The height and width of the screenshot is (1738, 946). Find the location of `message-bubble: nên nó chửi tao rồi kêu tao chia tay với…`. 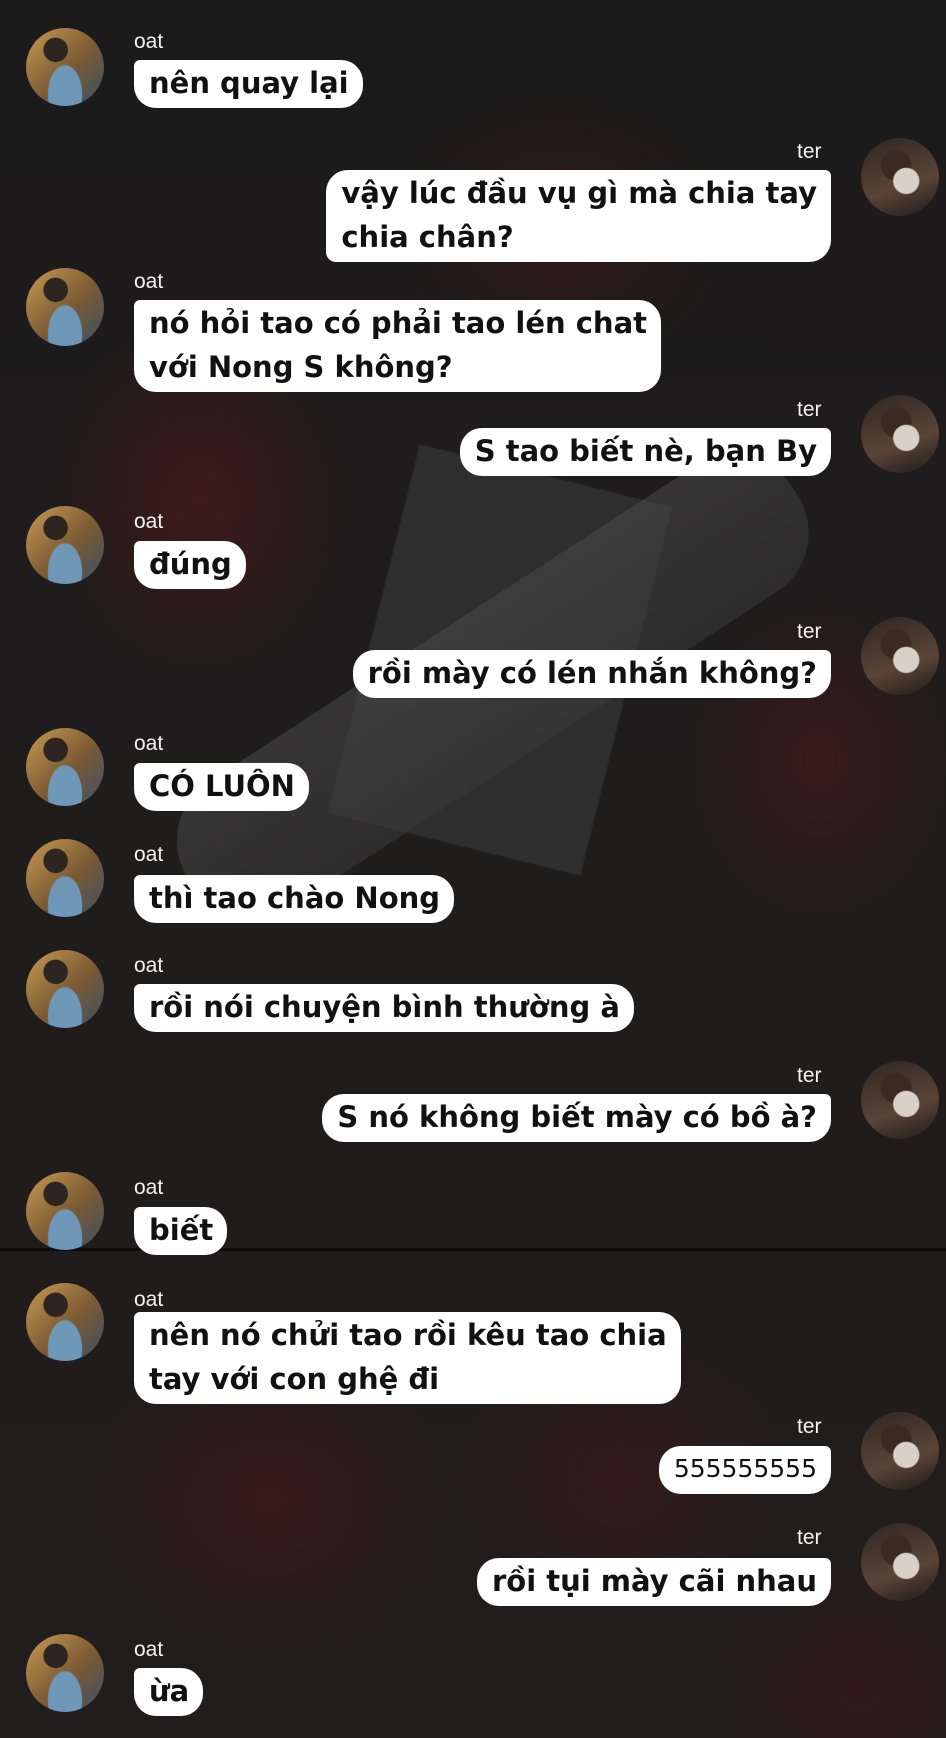

message-bubble: nên nó chửi tao rồi kêu tao chia tay với… is located at coordinates (407, 1358).